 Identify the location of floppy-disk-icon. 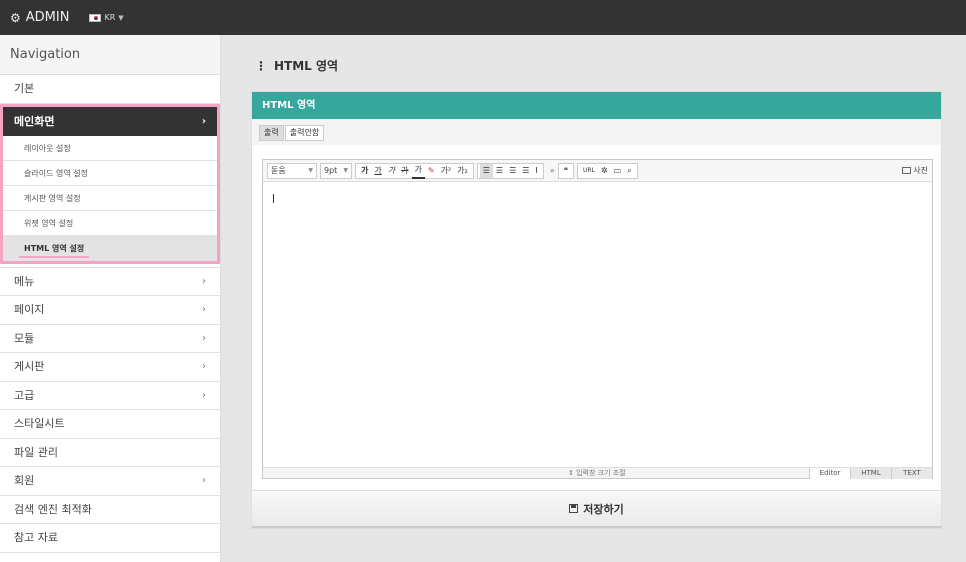
(574, 508).